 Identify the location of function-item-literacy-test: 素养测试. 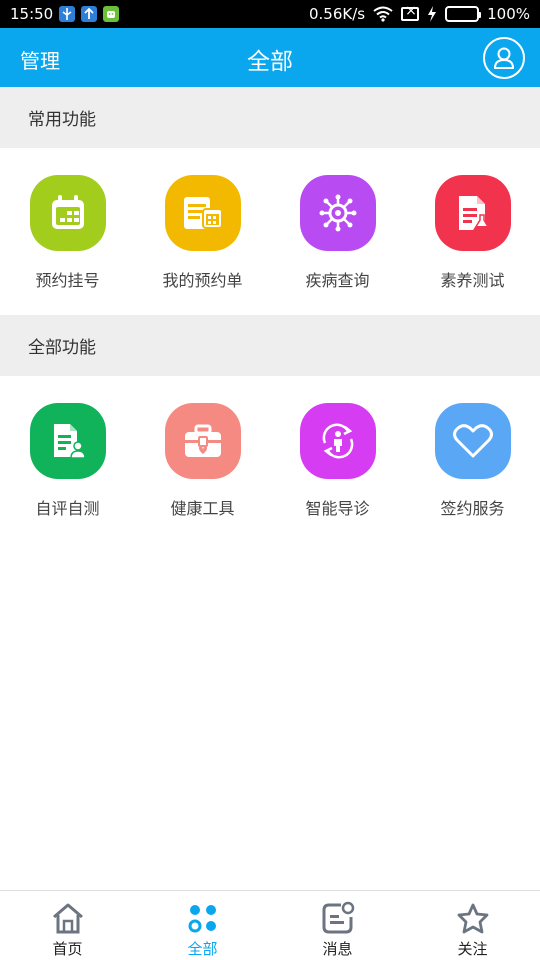
(472, 231).